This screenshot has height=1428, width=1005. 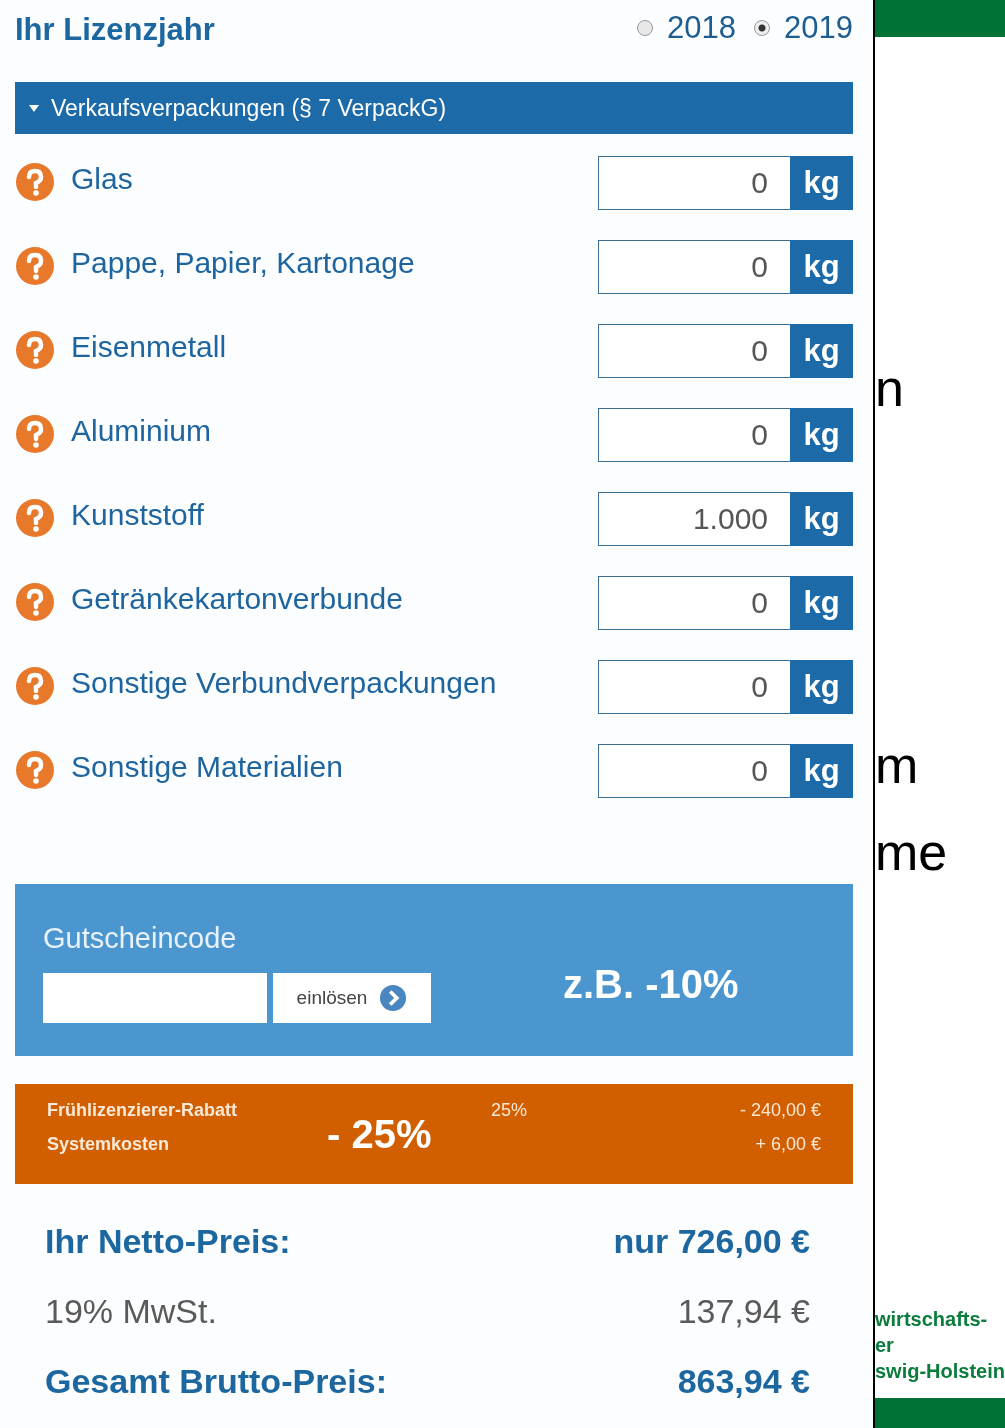 I want to click on material-label: Aluminium, so click(x=142, y=431).